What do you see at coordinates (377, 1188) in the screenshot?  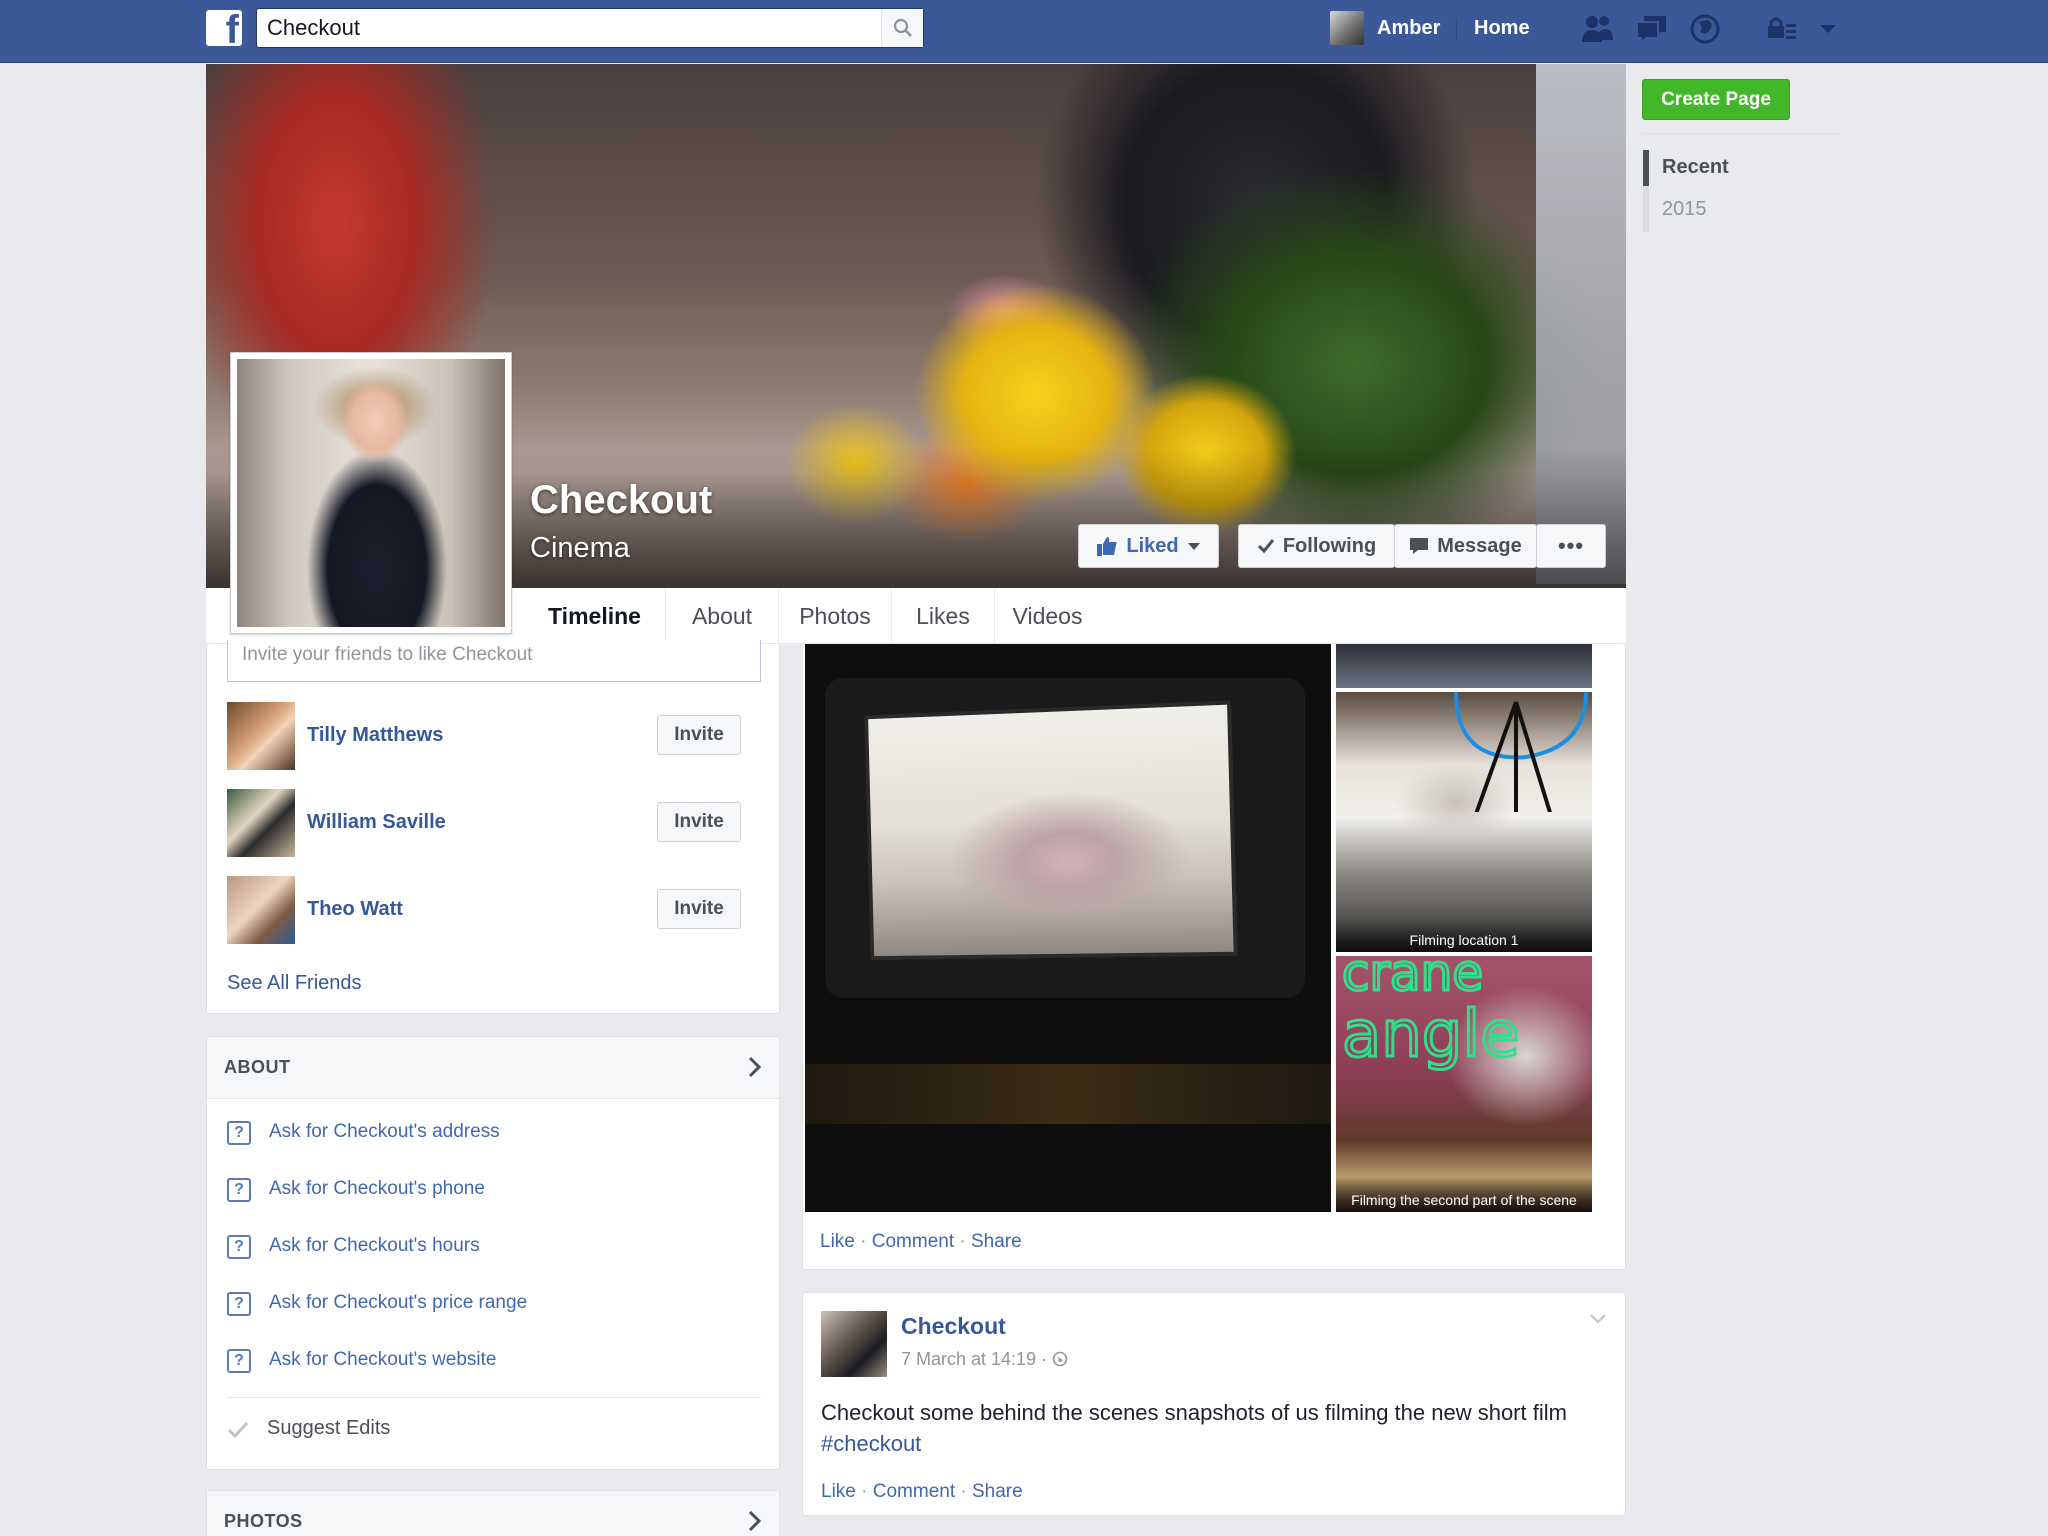 I see `ask-label: Ask for Checkout's phone` at bounding box center [377, 1188].